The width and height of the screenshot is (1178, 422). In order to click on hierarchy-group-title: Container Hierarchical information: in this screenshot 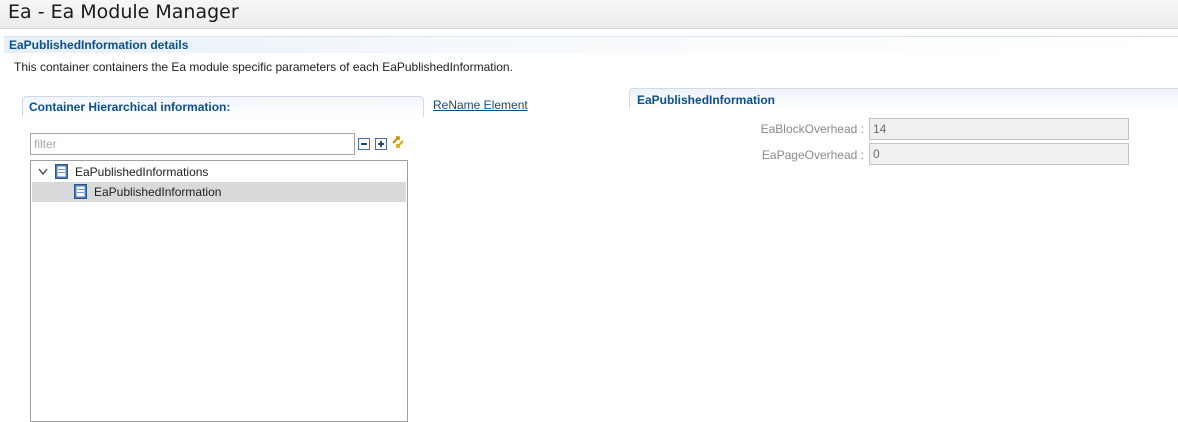, I will do `click(130, 107)`.